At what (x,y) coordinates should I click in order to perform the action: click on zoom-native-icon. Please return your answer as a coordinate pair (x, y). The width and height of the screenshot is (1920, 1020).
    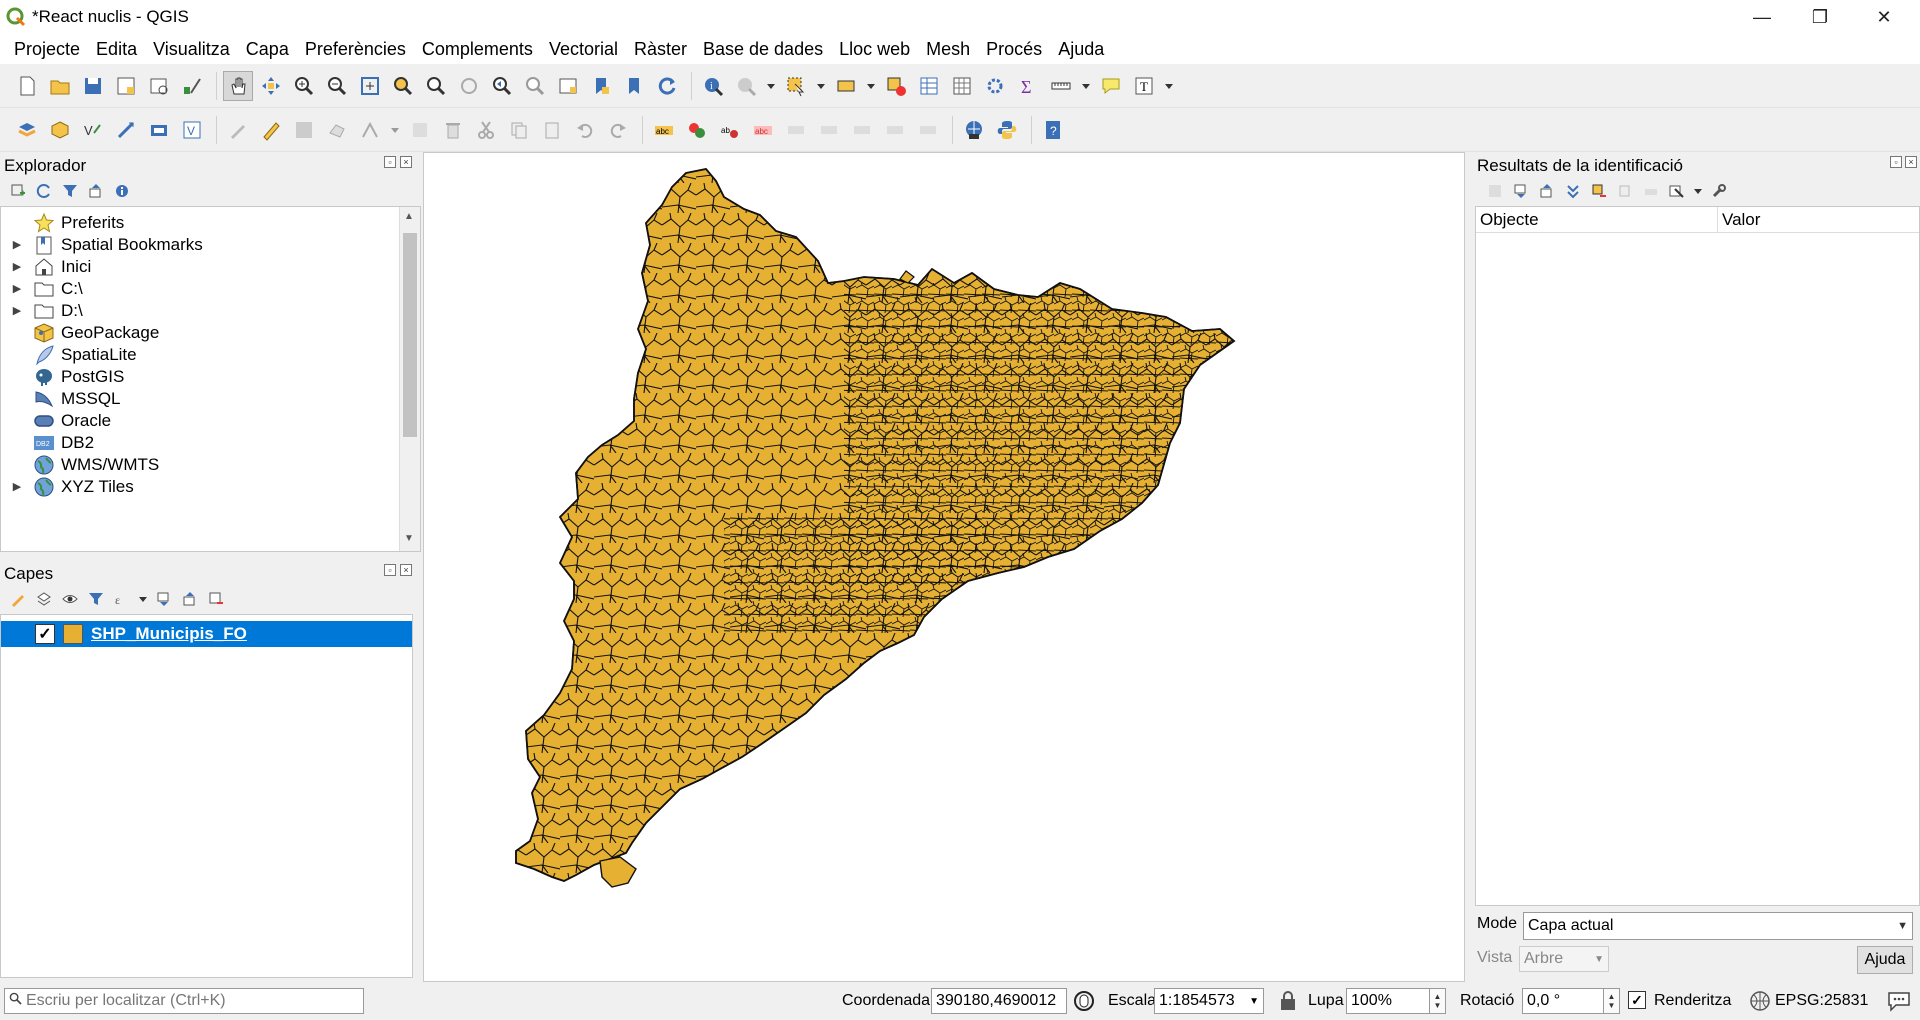
    Looking at the image, I should click on (469, 86).